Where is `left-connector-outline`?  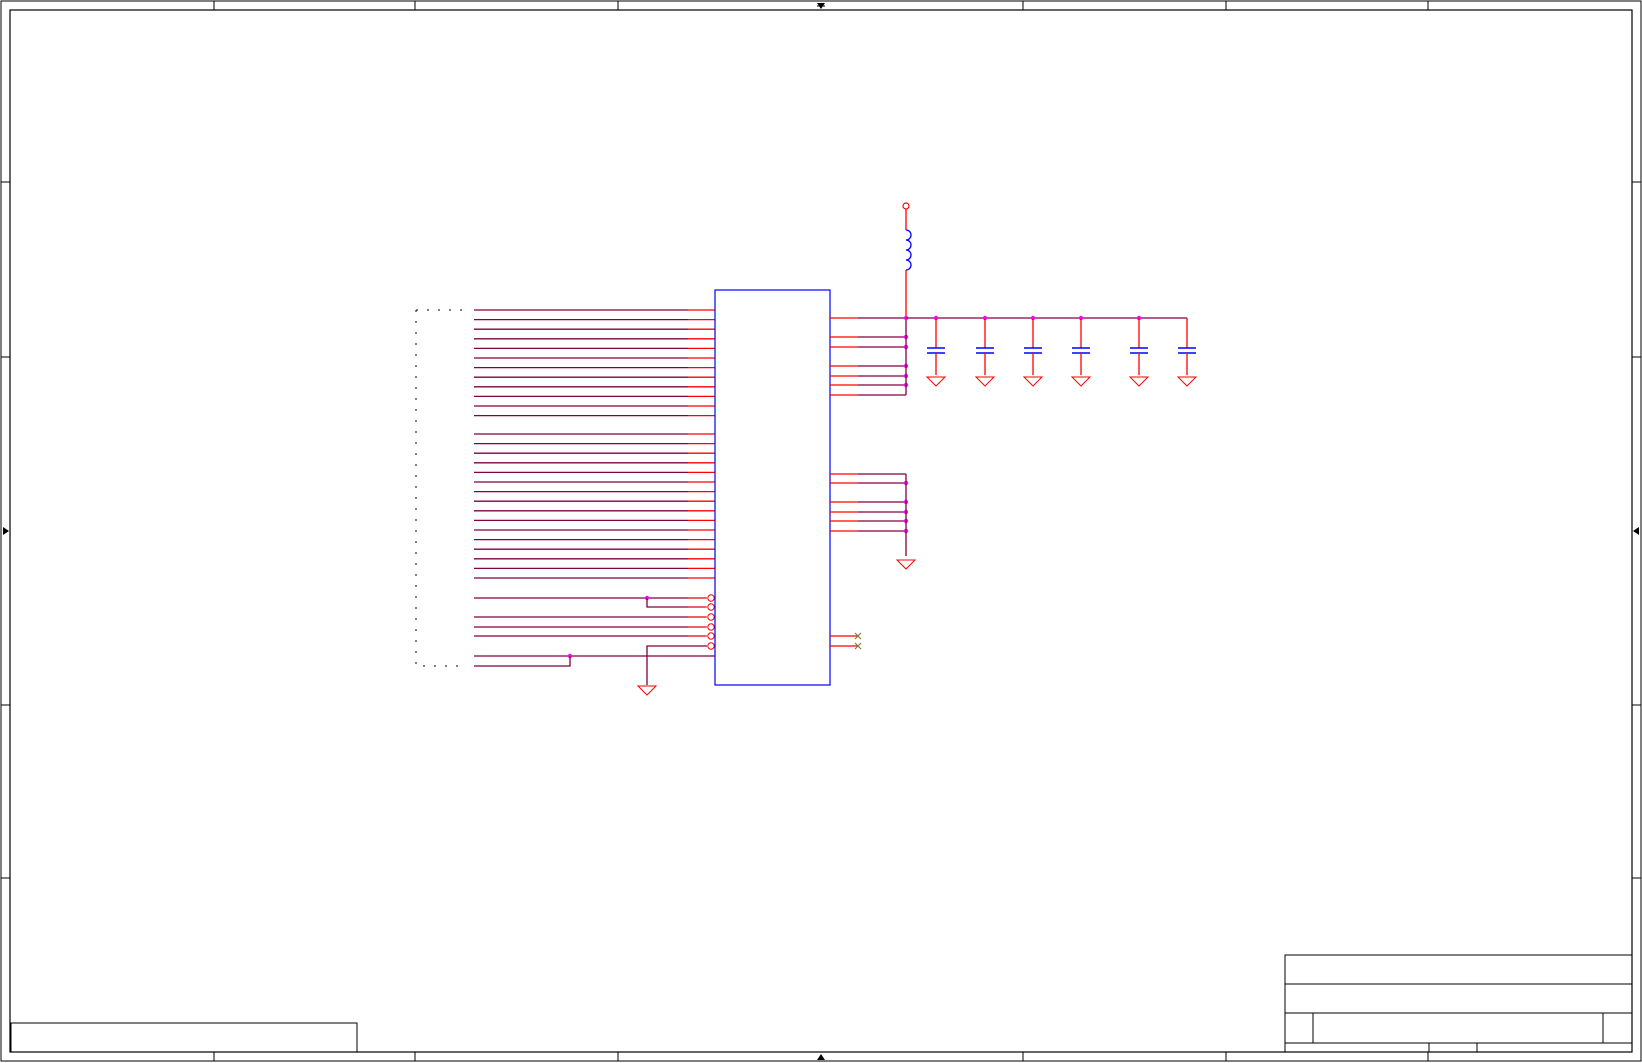 left-connector-outline is located at coordinates (438, 488).